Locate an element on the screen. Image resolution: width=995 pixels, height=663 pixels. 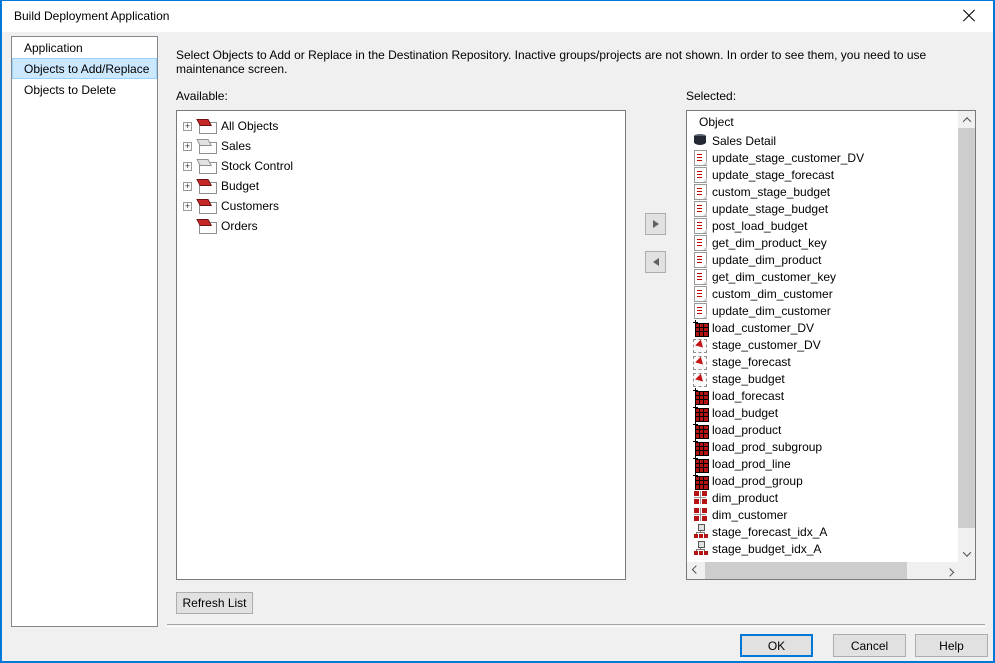
vertical-scrollbar is located at coordinates (966, 336).